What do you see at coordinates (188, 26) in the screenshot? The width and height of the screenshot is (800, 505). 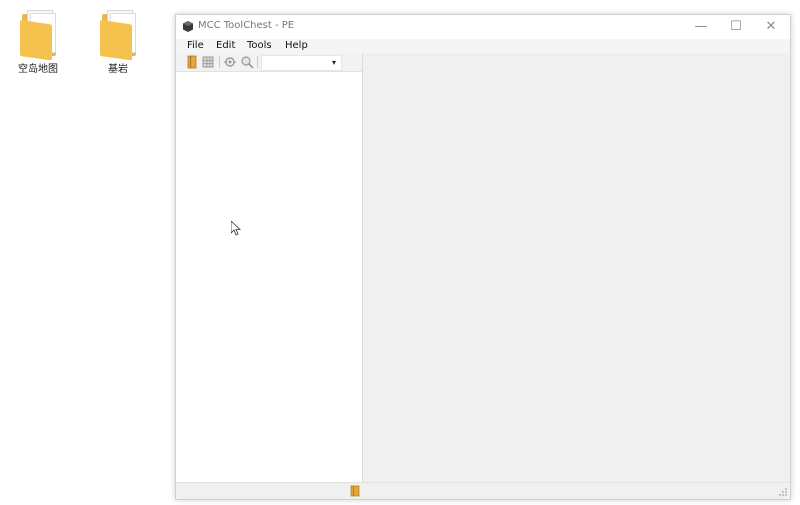 I see `app-cube-icon` at bounding box center [188, 26].